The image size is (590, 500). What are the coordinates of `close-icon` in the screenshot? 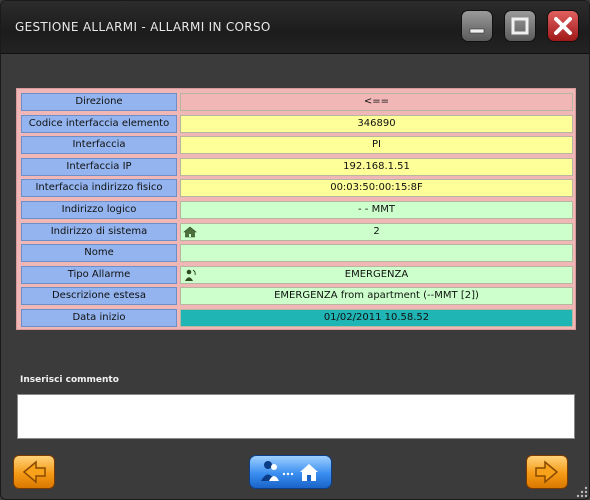 It's located at (563, 26).